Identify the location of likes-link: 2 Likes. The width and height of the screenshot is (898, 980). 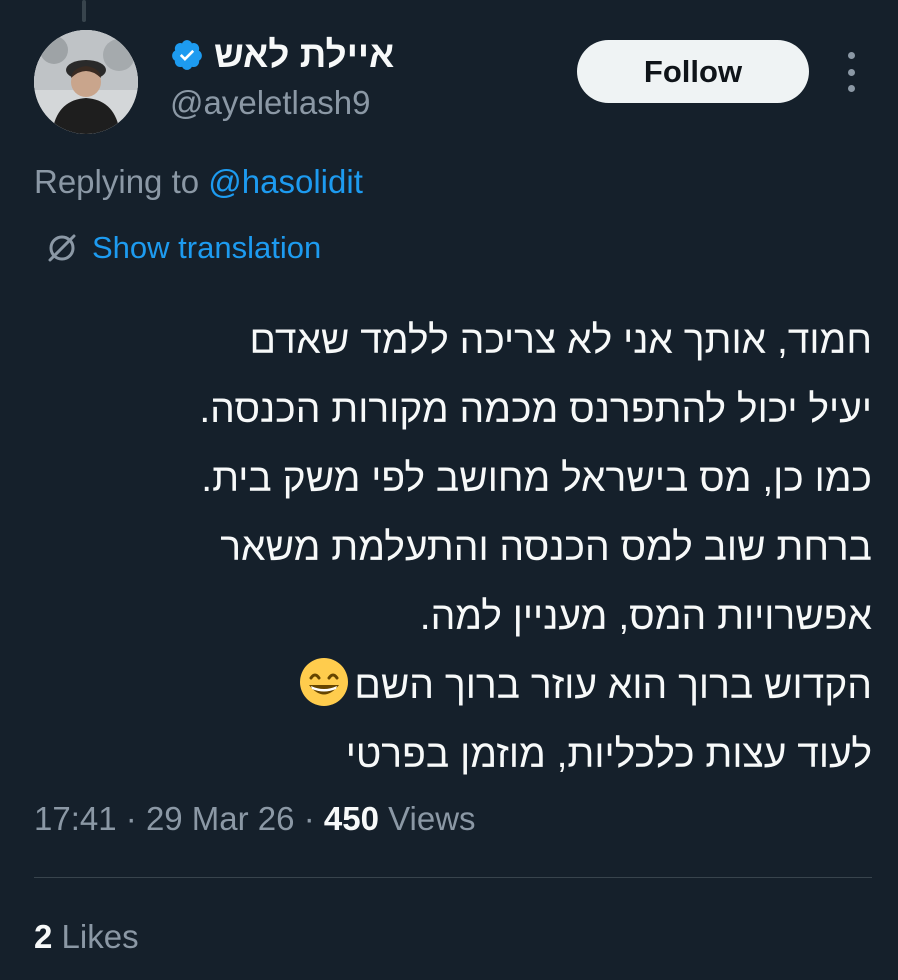
(86, 937).